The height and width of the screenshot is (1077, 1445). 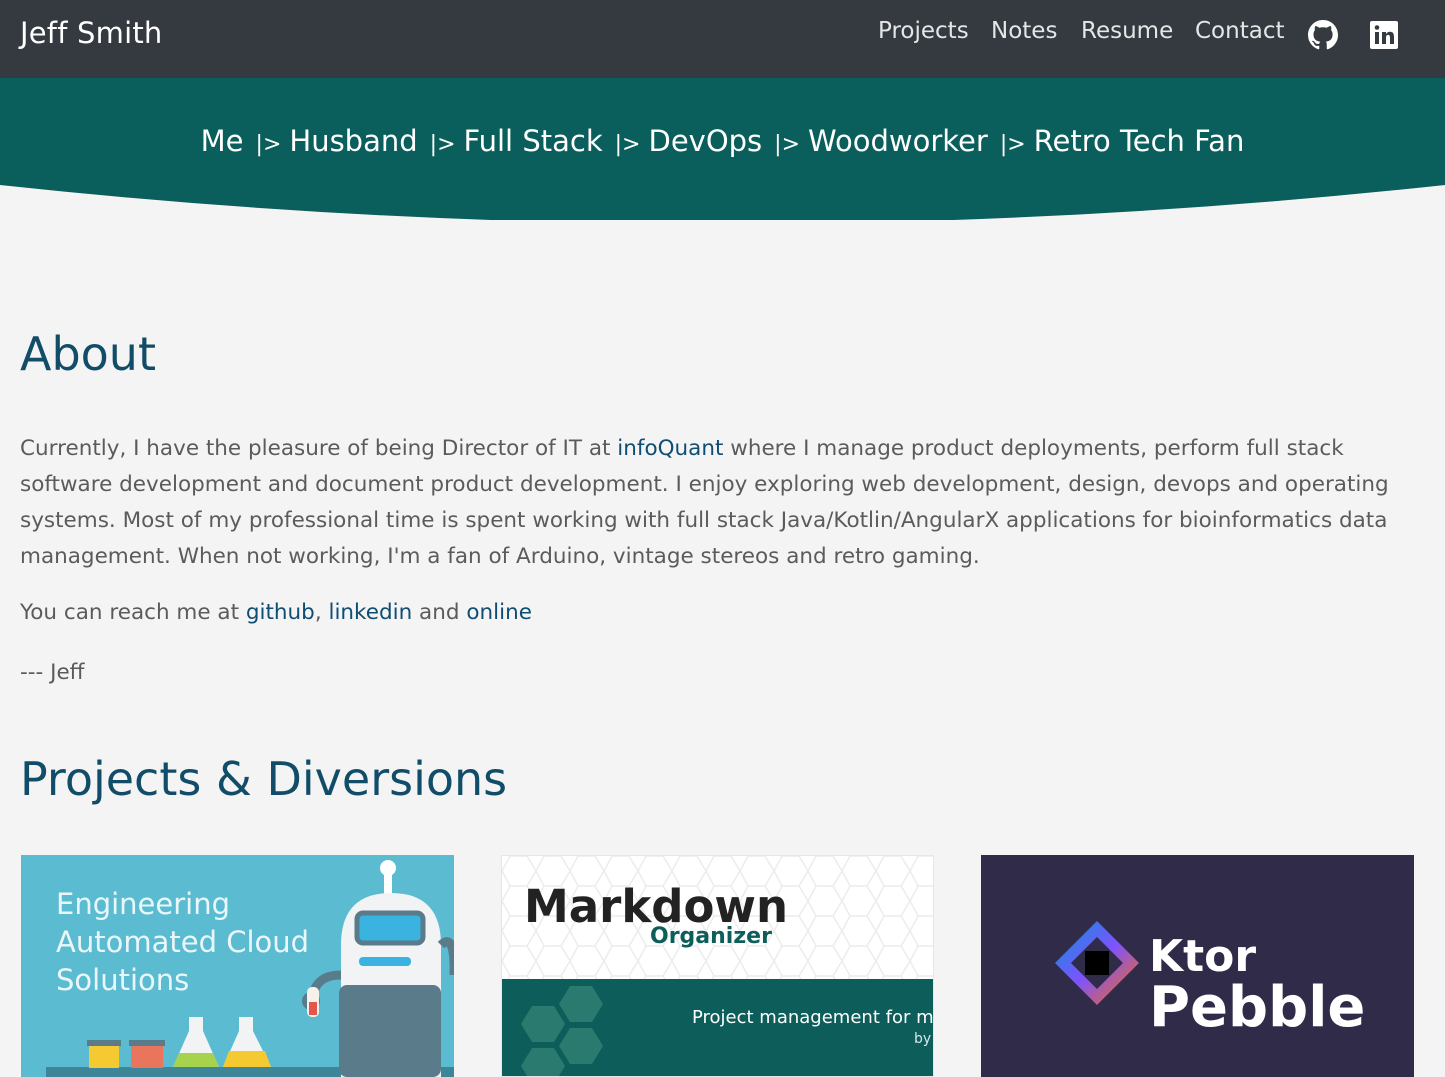 What do you see at coordinates (264, 779) in the screenshot?
I see `projects-heading: Projects & Diversions` at bounding box center [264, 779].